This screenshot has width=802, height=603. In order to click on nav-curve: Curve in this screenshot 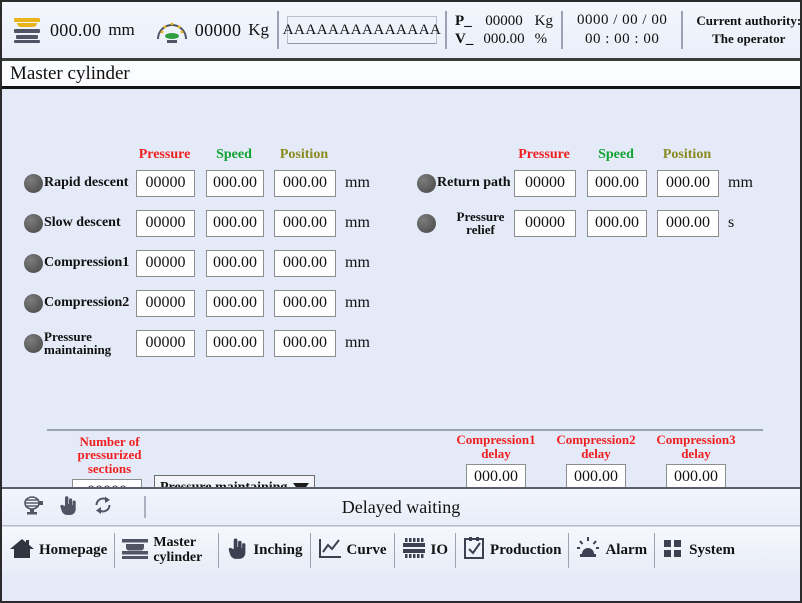, I will do `click(351, 550)`.